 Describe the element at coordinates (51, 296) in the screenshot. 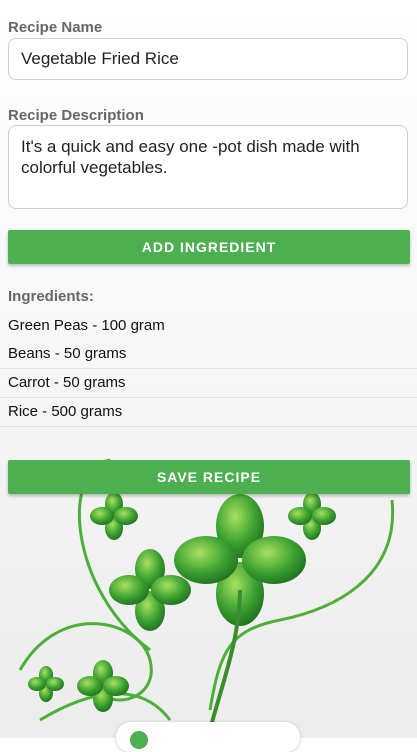

I see `ingredients-label: Ingredients:` at that location.